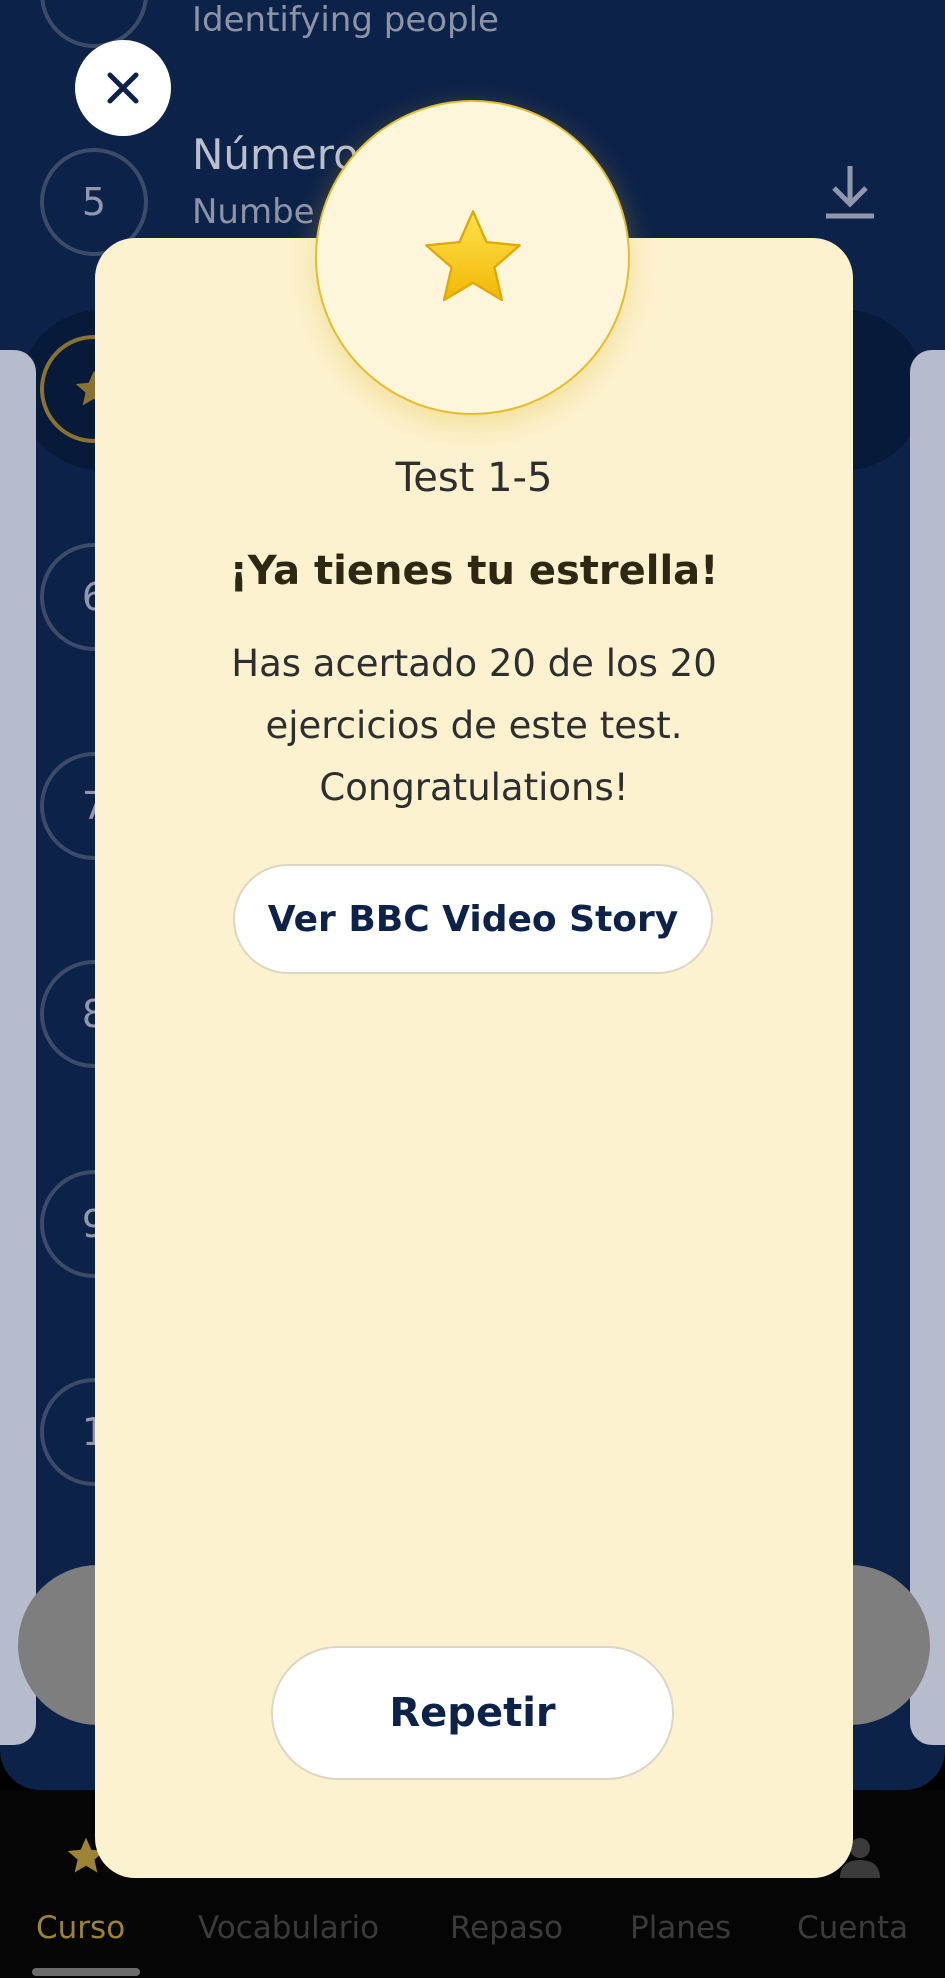  I want to click on lesson-subtitle: Identifying people, so click(345, 20).